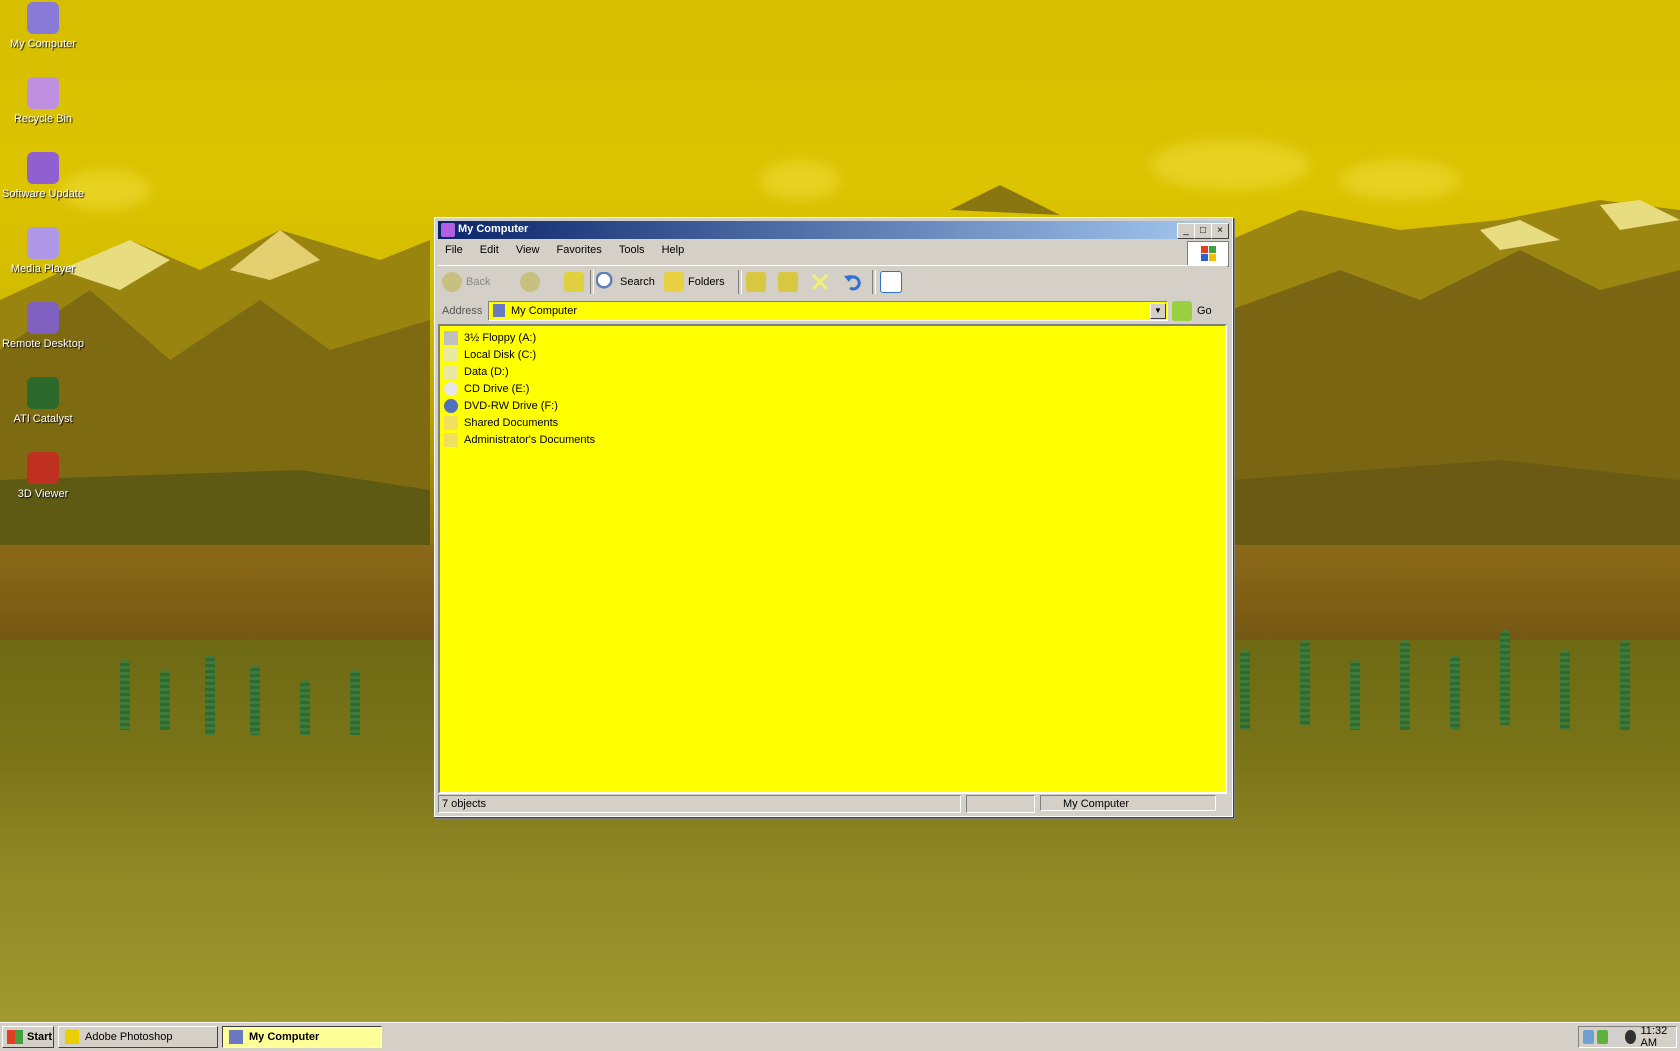 Image resolution: width=1680 pixels, height=1051 pixels. What do you see at coordinates (1186, 231) in the screenshot?
I see `minimize-button: _` at bounding box center [1186, 231].